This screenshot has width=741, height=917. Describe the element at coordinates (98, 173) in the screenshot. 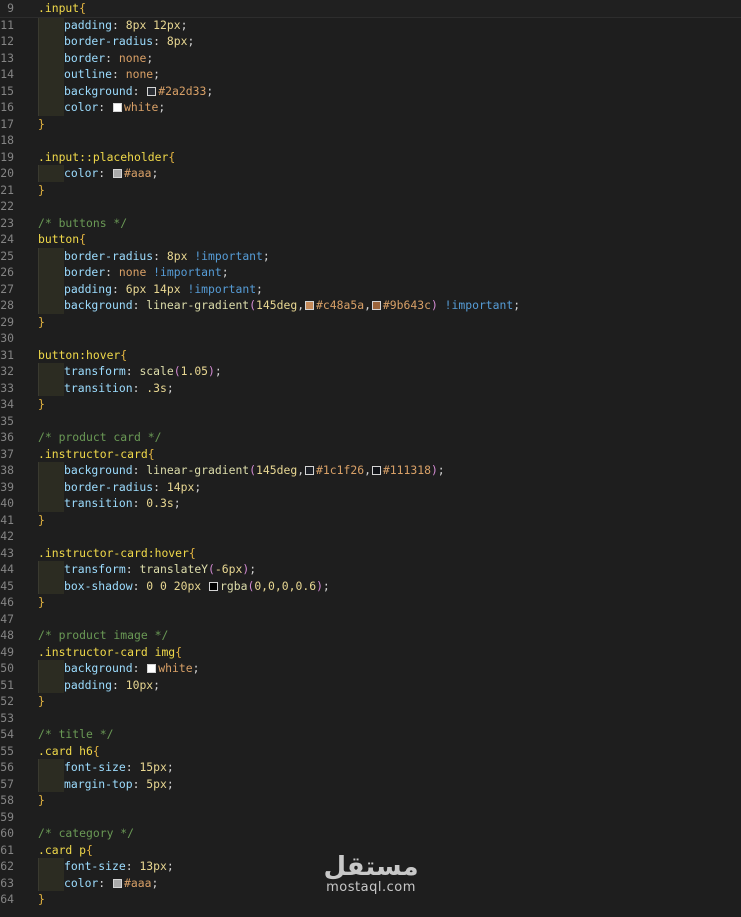

I see `code-text: color: #aaa;` at that location.